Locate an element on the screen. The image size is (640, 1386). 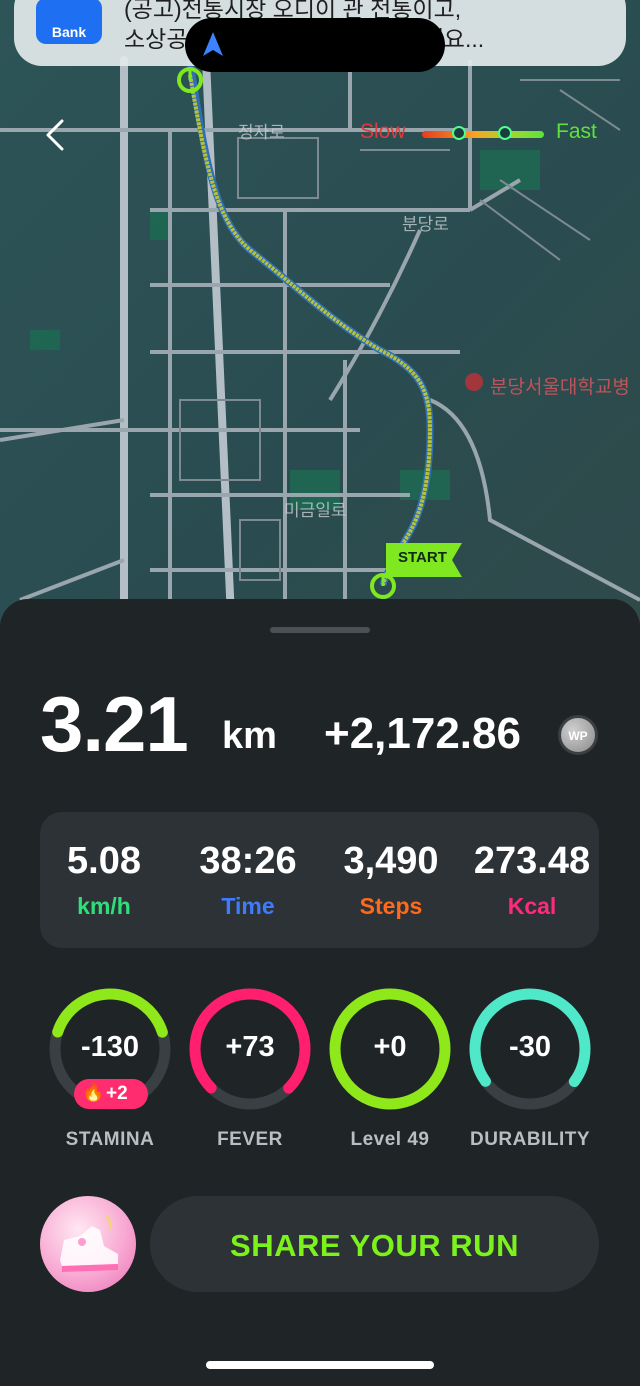
sneaker-avatar is located at coordinates (88, 1244).